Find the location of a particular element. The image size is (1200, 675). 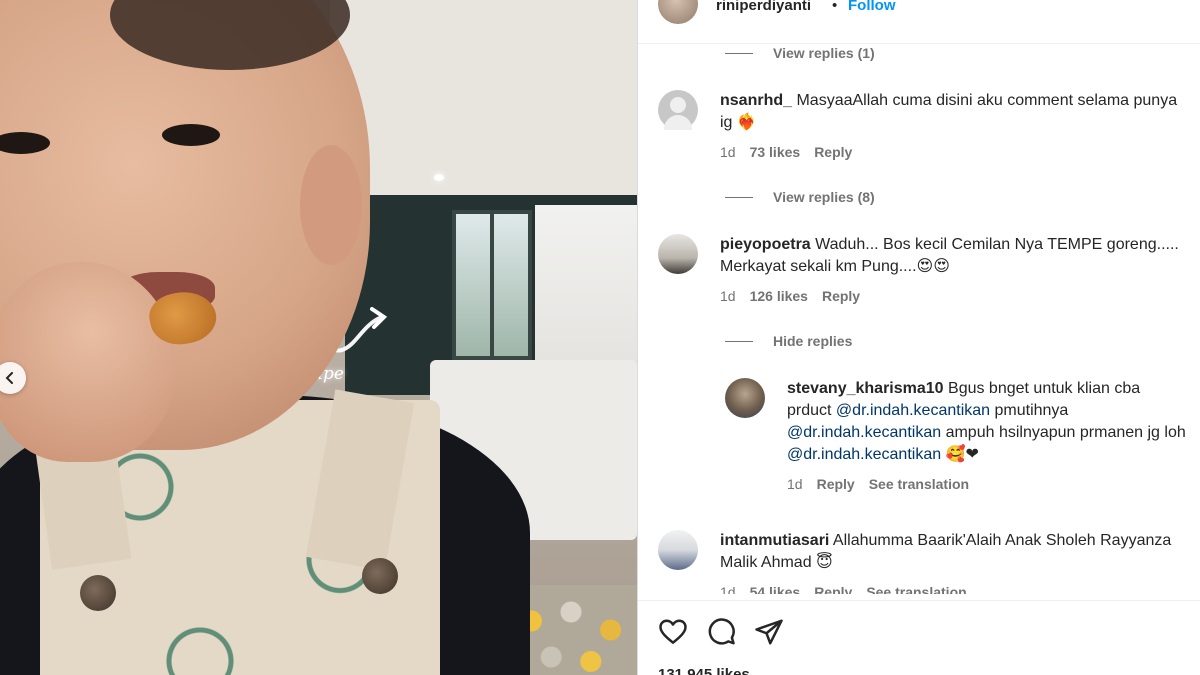

child-hand is located at coordinates (87, 362).